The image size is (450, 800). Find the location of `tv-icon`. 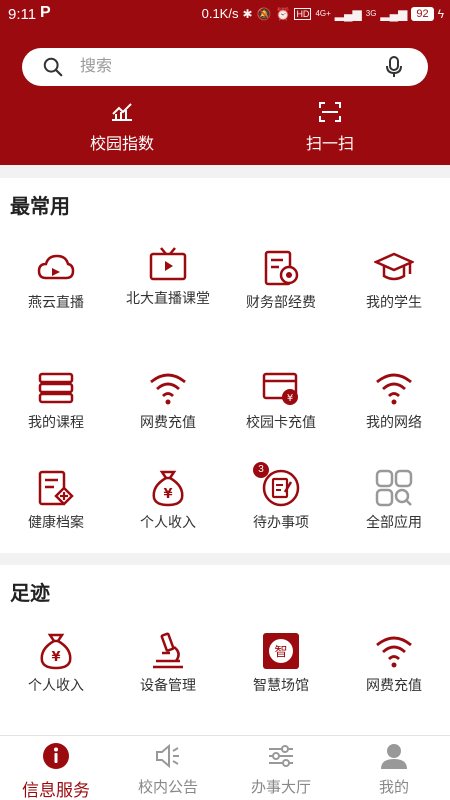

tv-icon is located at coordinates (168, 264).